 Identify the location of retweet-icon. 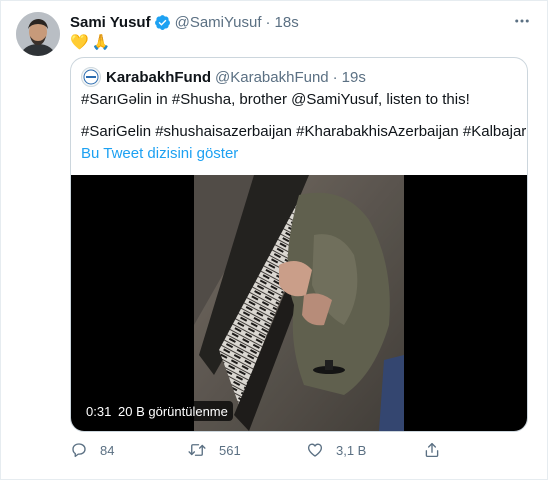
(197, 450).